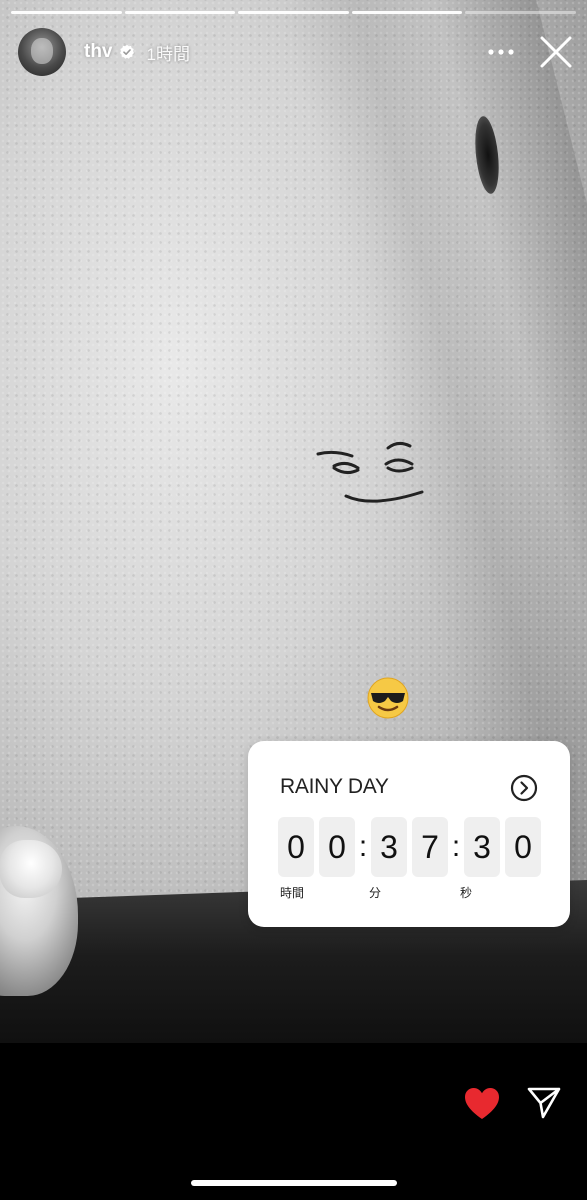  Describe the element at coordinates (482, 1104) in the screenshot. I see `heart-icon` at that location.